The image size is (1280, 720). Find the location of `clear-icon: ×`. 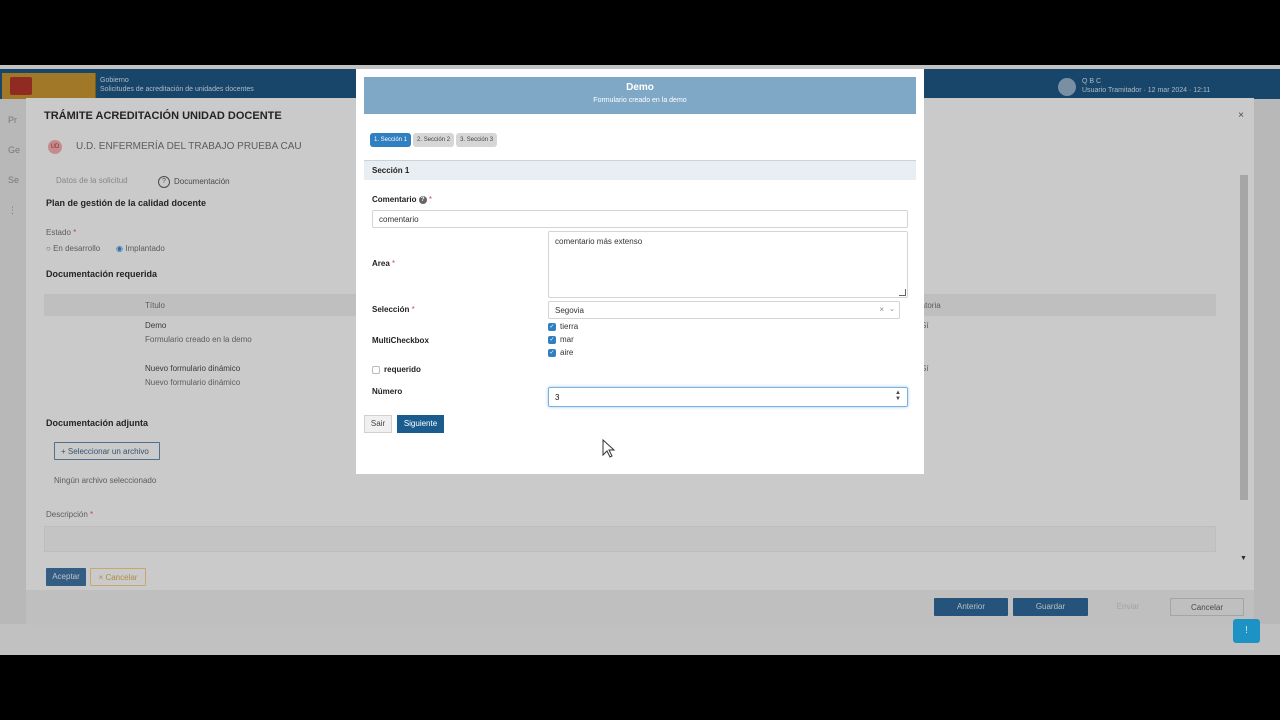

clear-icon: × is located at coordinates (881, 309).